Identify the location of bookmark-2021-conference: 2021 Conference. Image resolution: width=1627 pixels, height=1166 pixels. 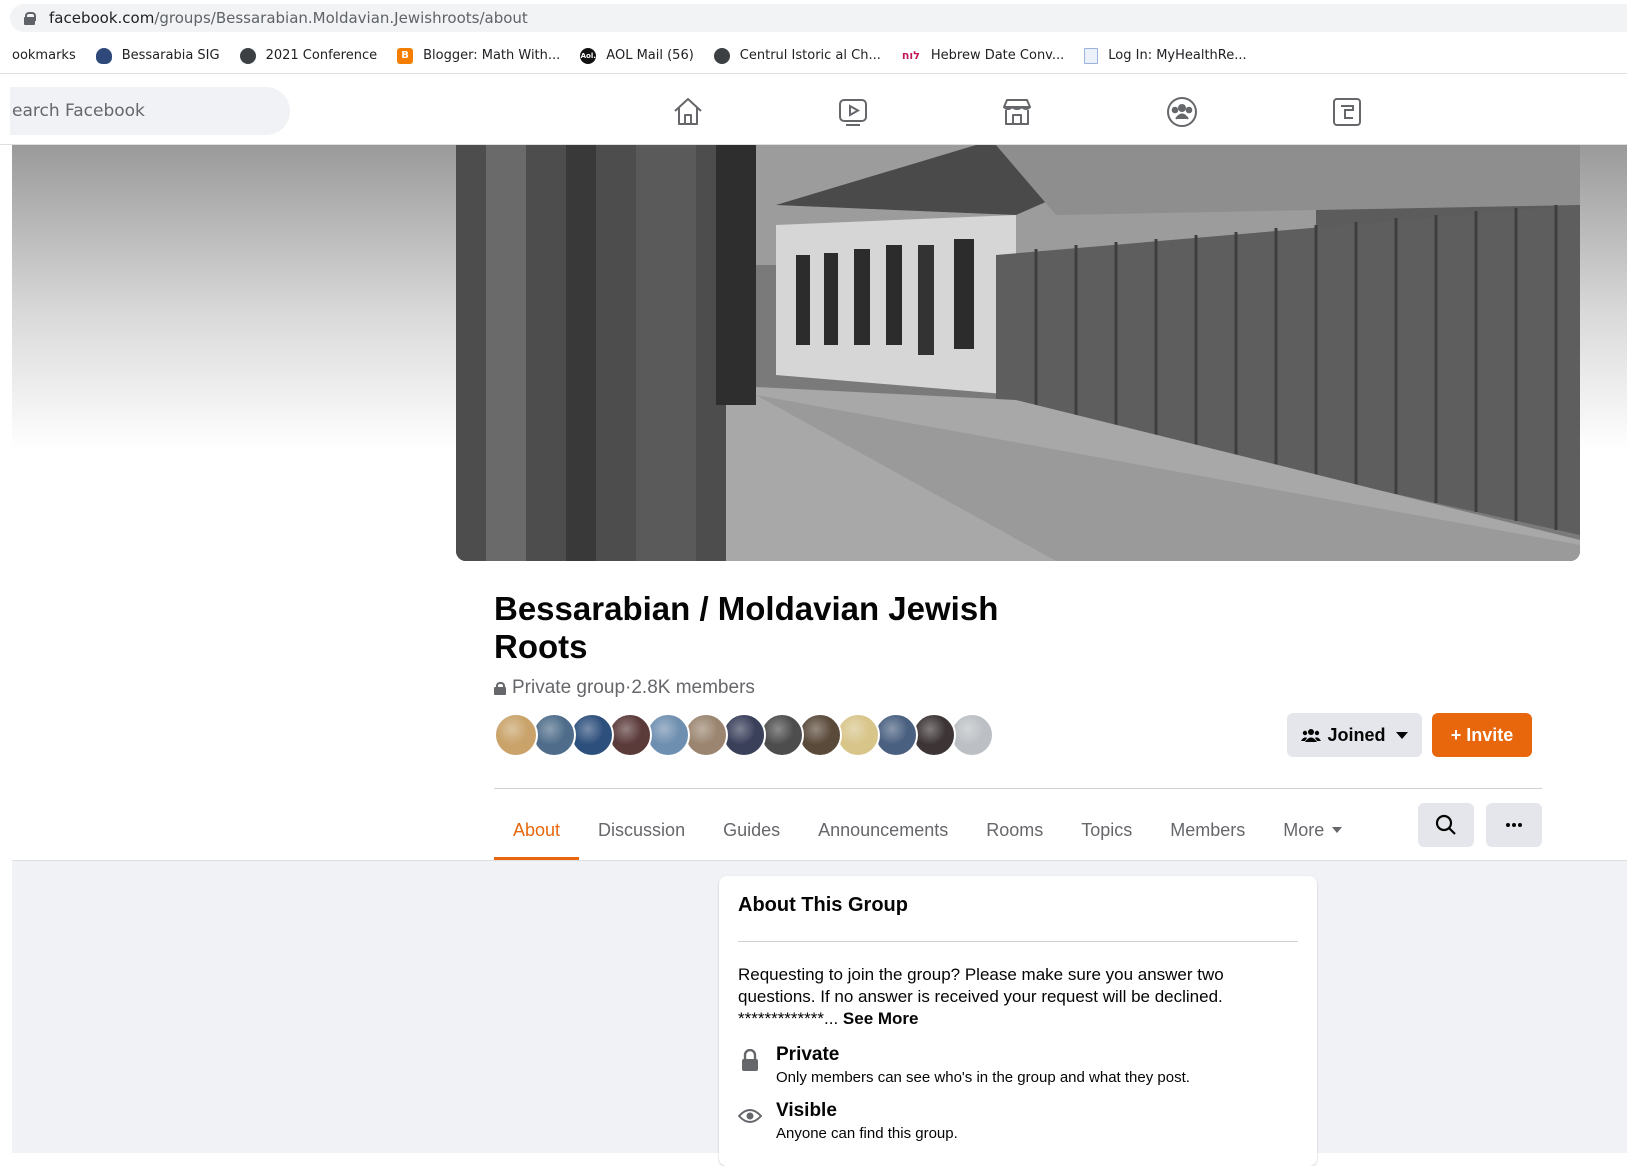
(308, 55).